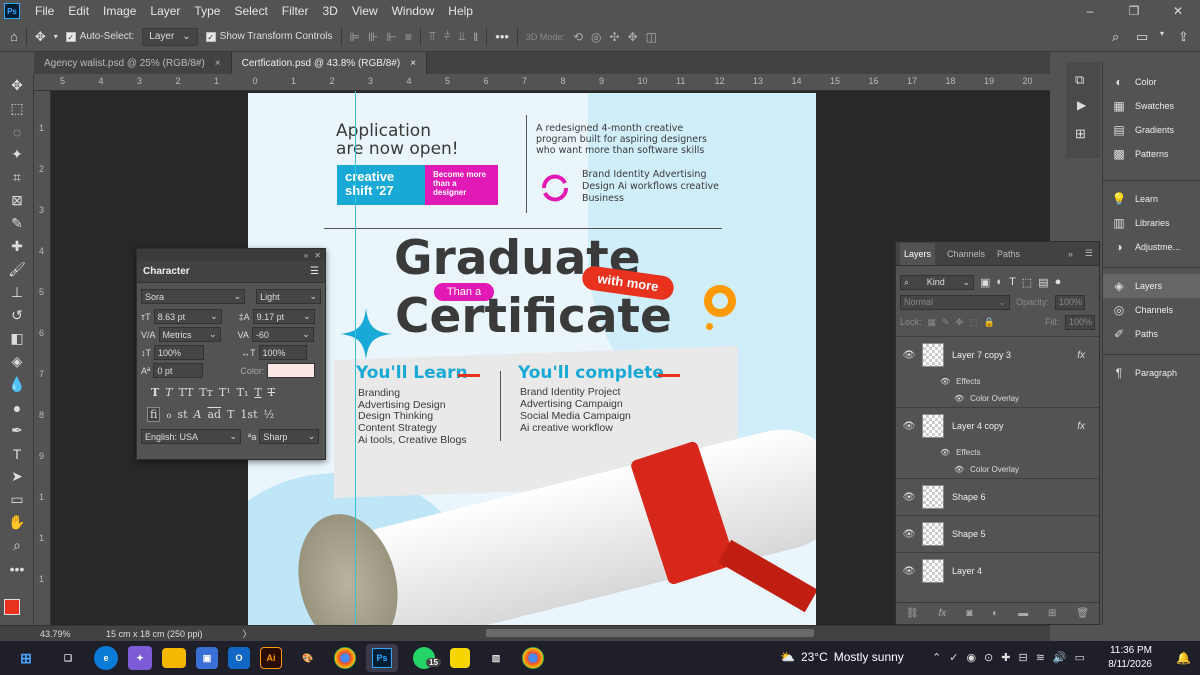 The width and height of the screenshot is (1200, 675). I want to click on text-color-swatch, so click(291, 370).